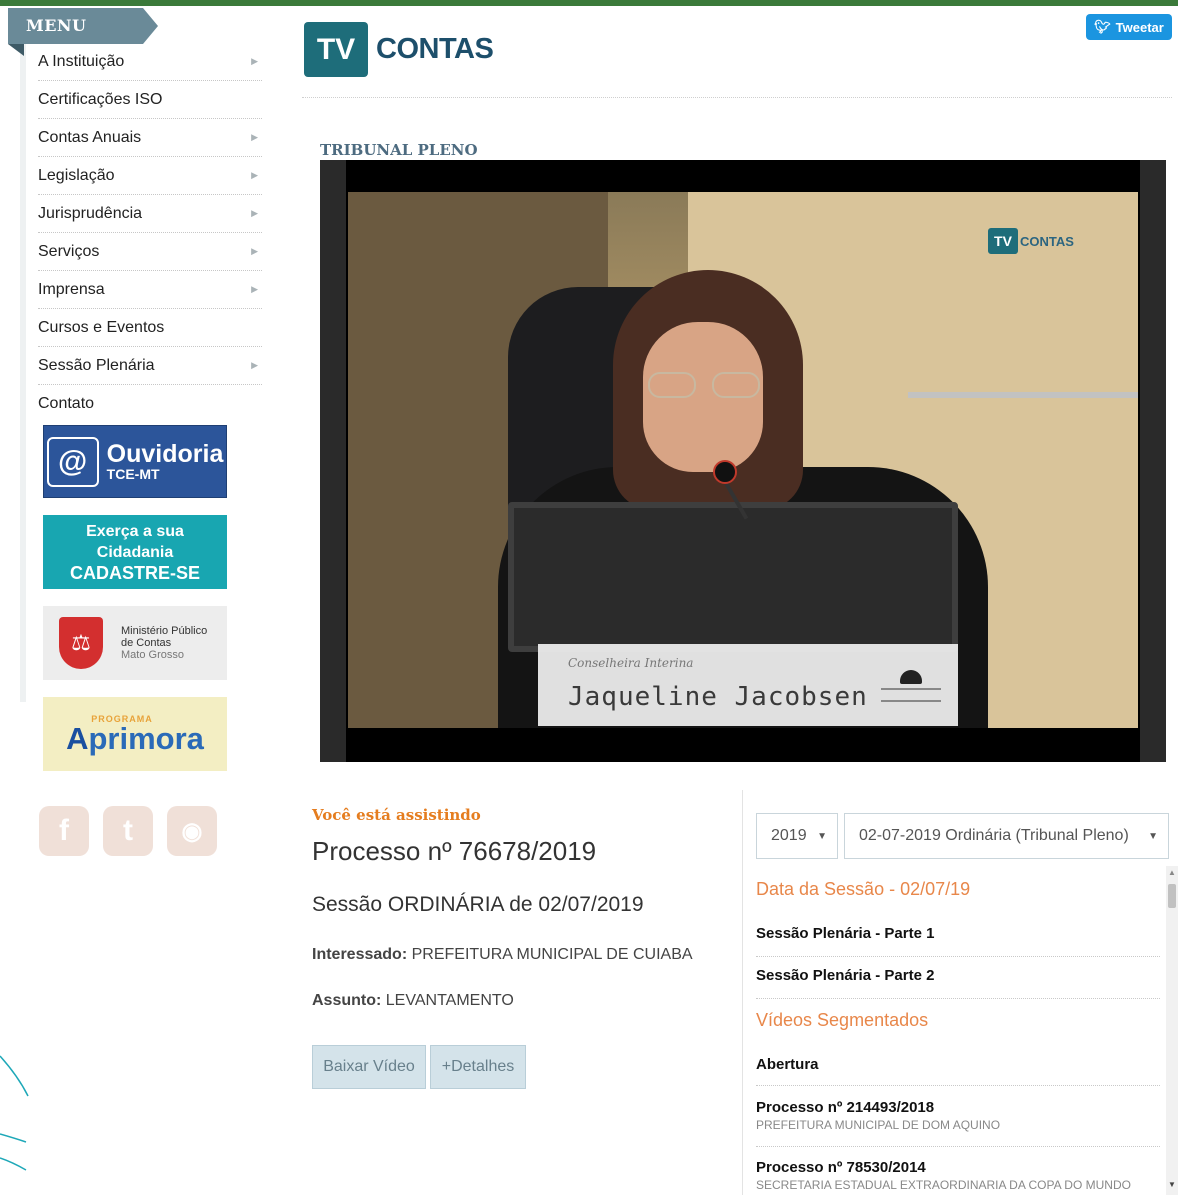 This screenshot has width=1178, height=1195. I want to click on section-label: TRIBUNAL PLENO, so click(399, 150).